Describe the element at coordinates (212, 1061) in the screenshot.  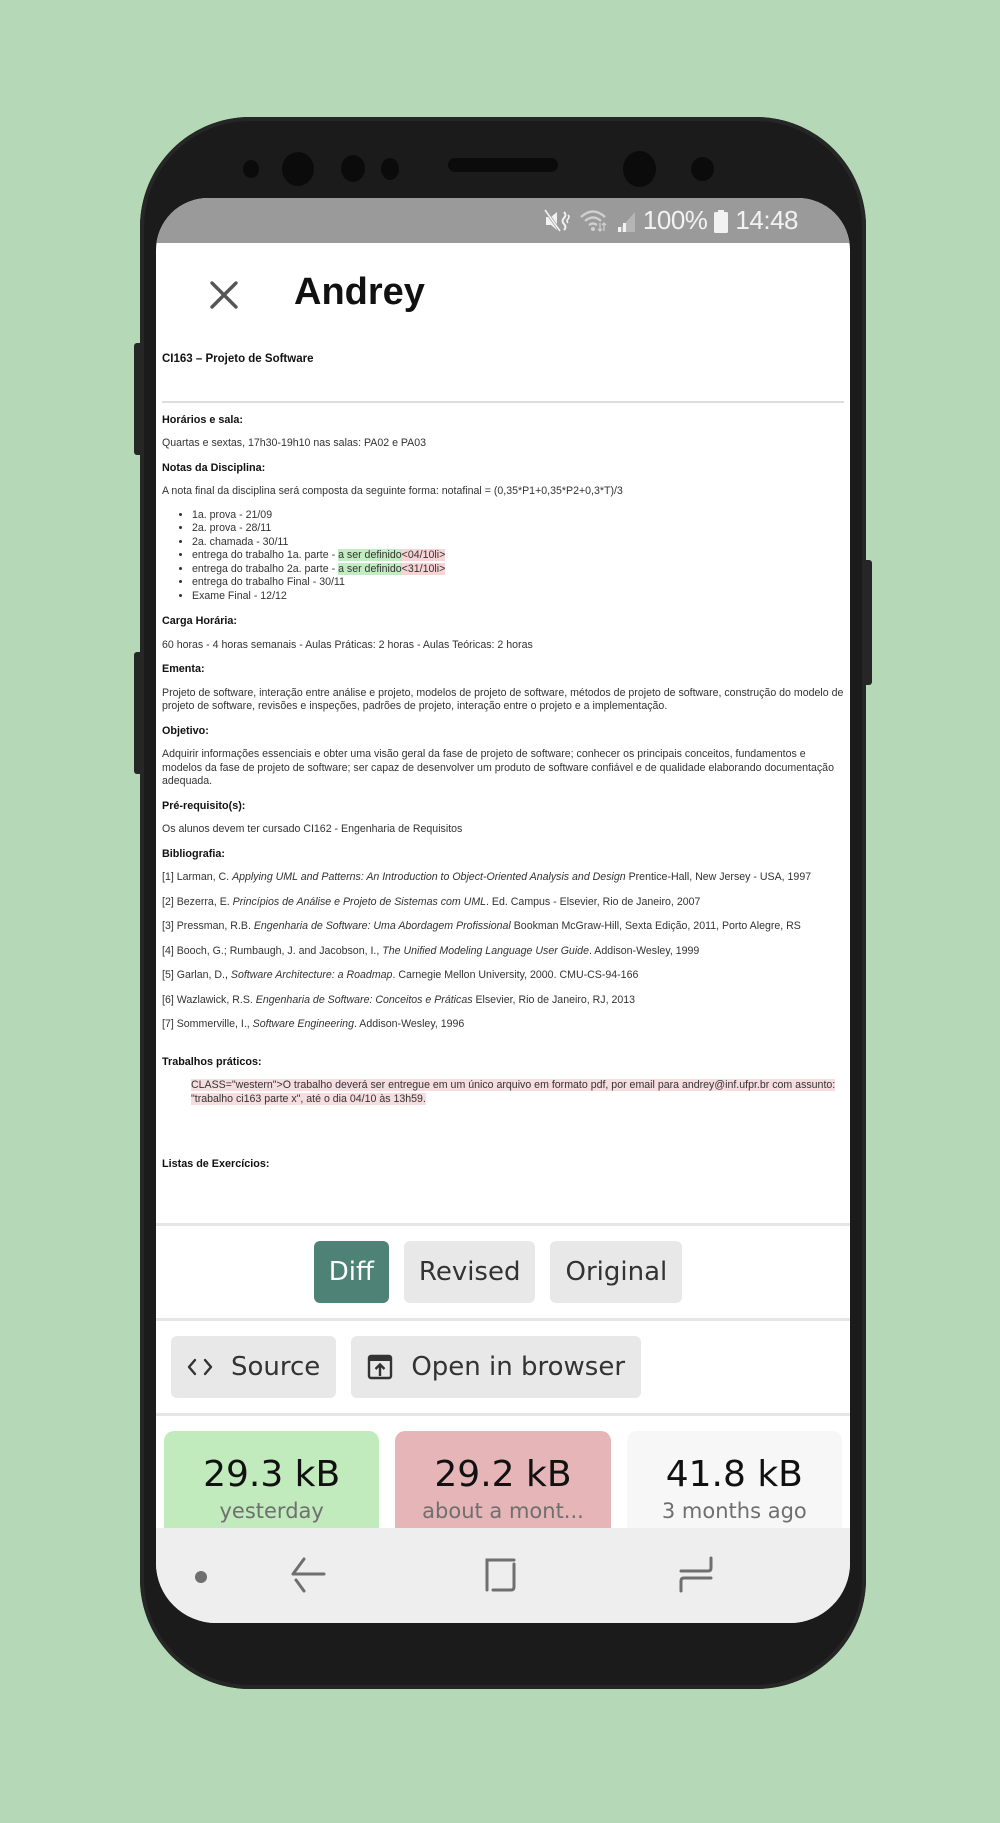
I see `section-heading: Trabalhos práticos:` at that location.